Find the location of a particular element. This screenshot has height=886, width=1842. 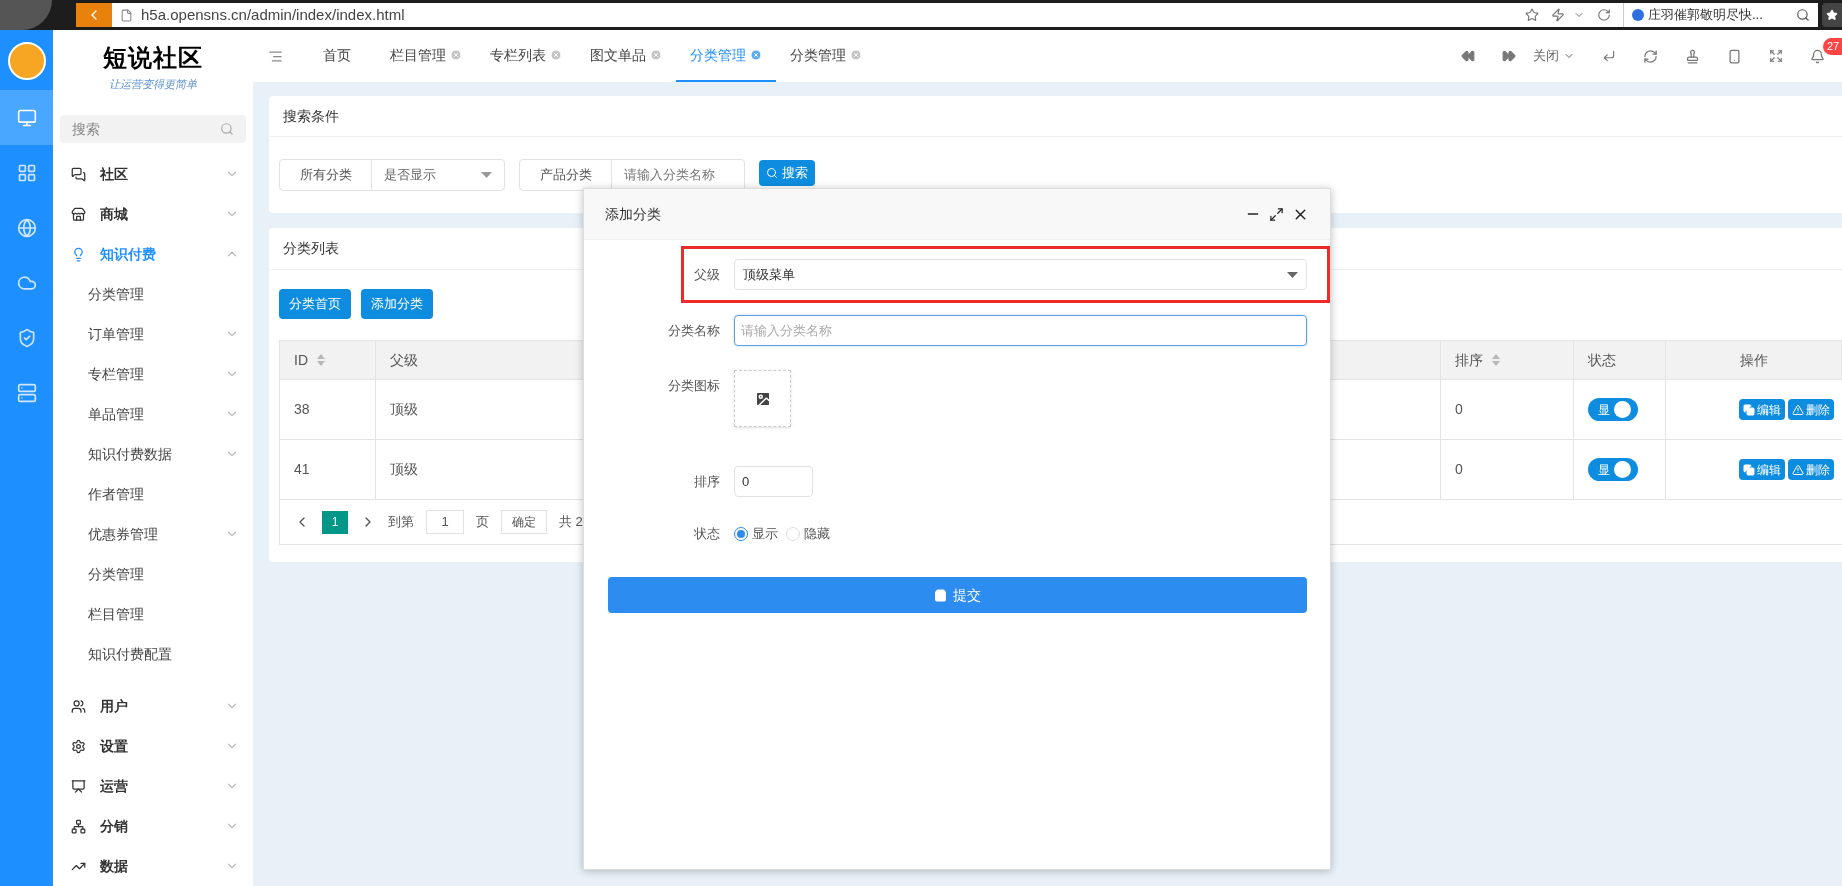

page-number: 1 is located at coordinates (335, 522).